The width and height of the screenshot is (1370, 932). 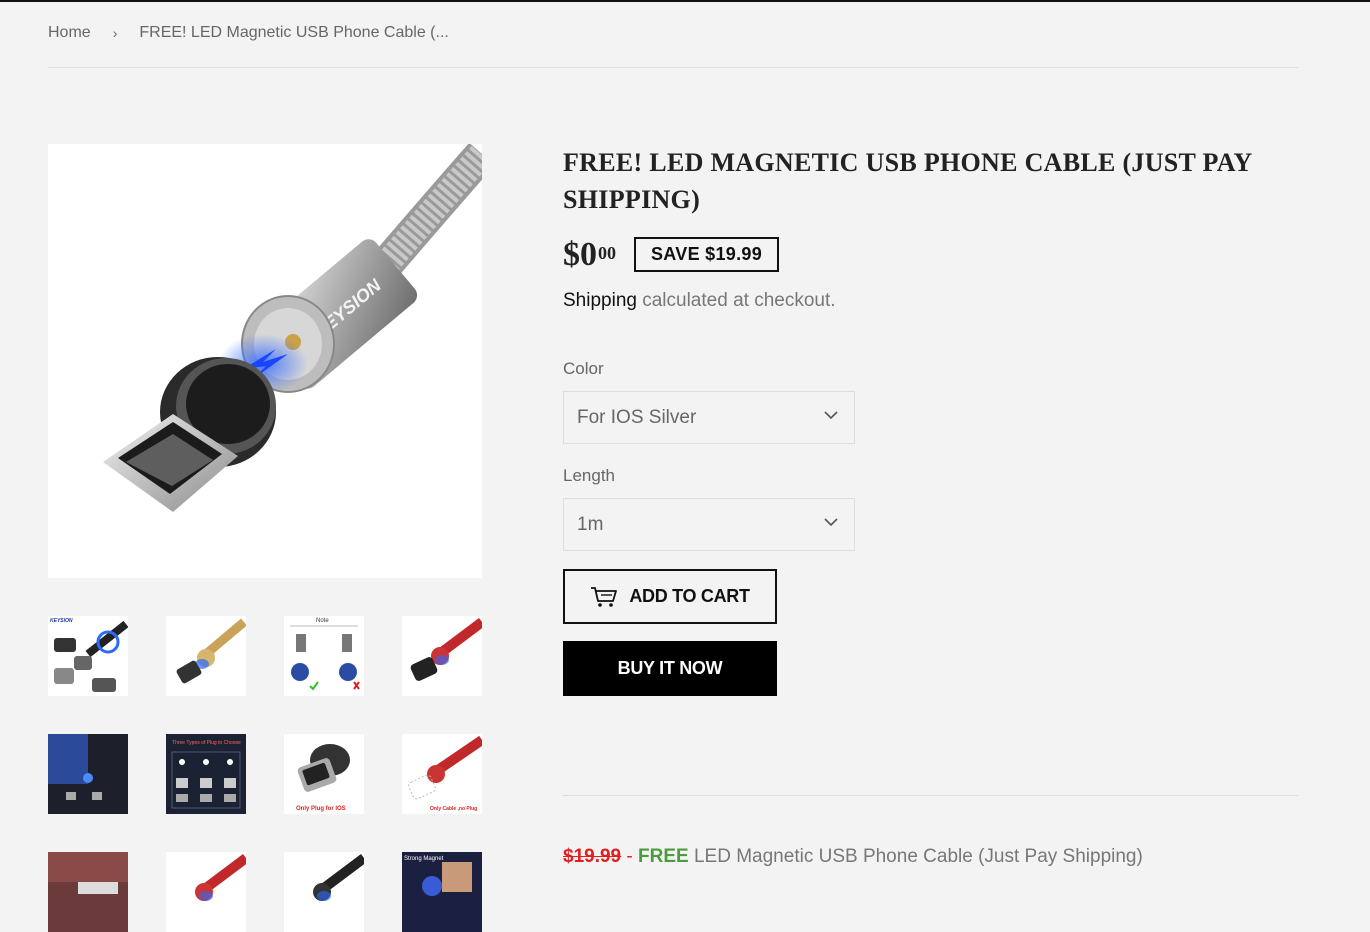 I want to click on price-cents: 00, so click(x=607, y=253).